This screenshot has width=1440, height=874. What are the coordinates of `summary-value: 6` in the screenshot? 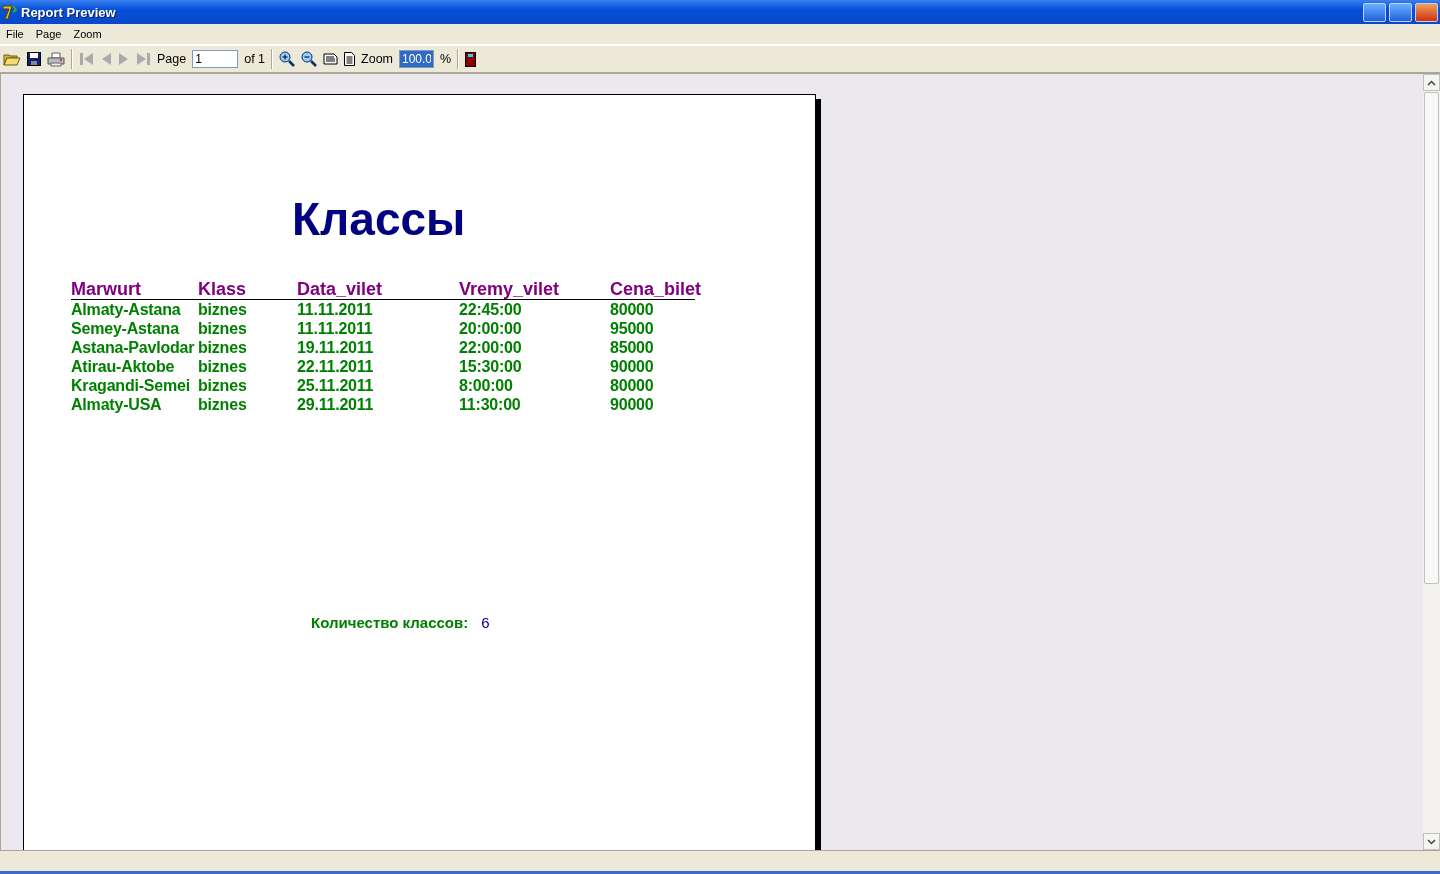 It's located at (485, 622).